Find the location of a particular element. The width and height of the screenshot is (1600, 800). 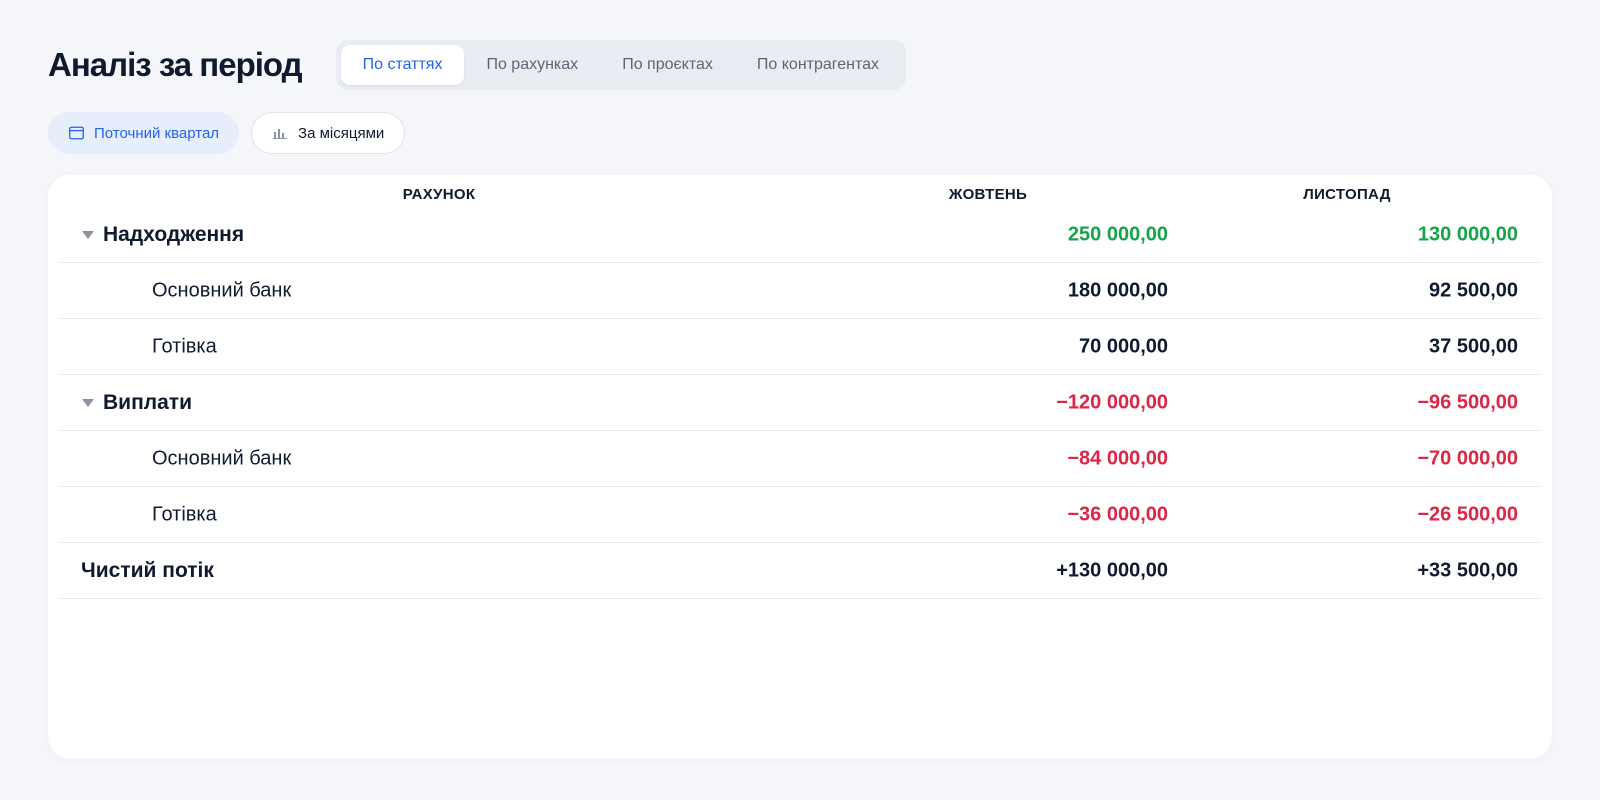

row-label: Виплати is located at coordinates (147, 402).